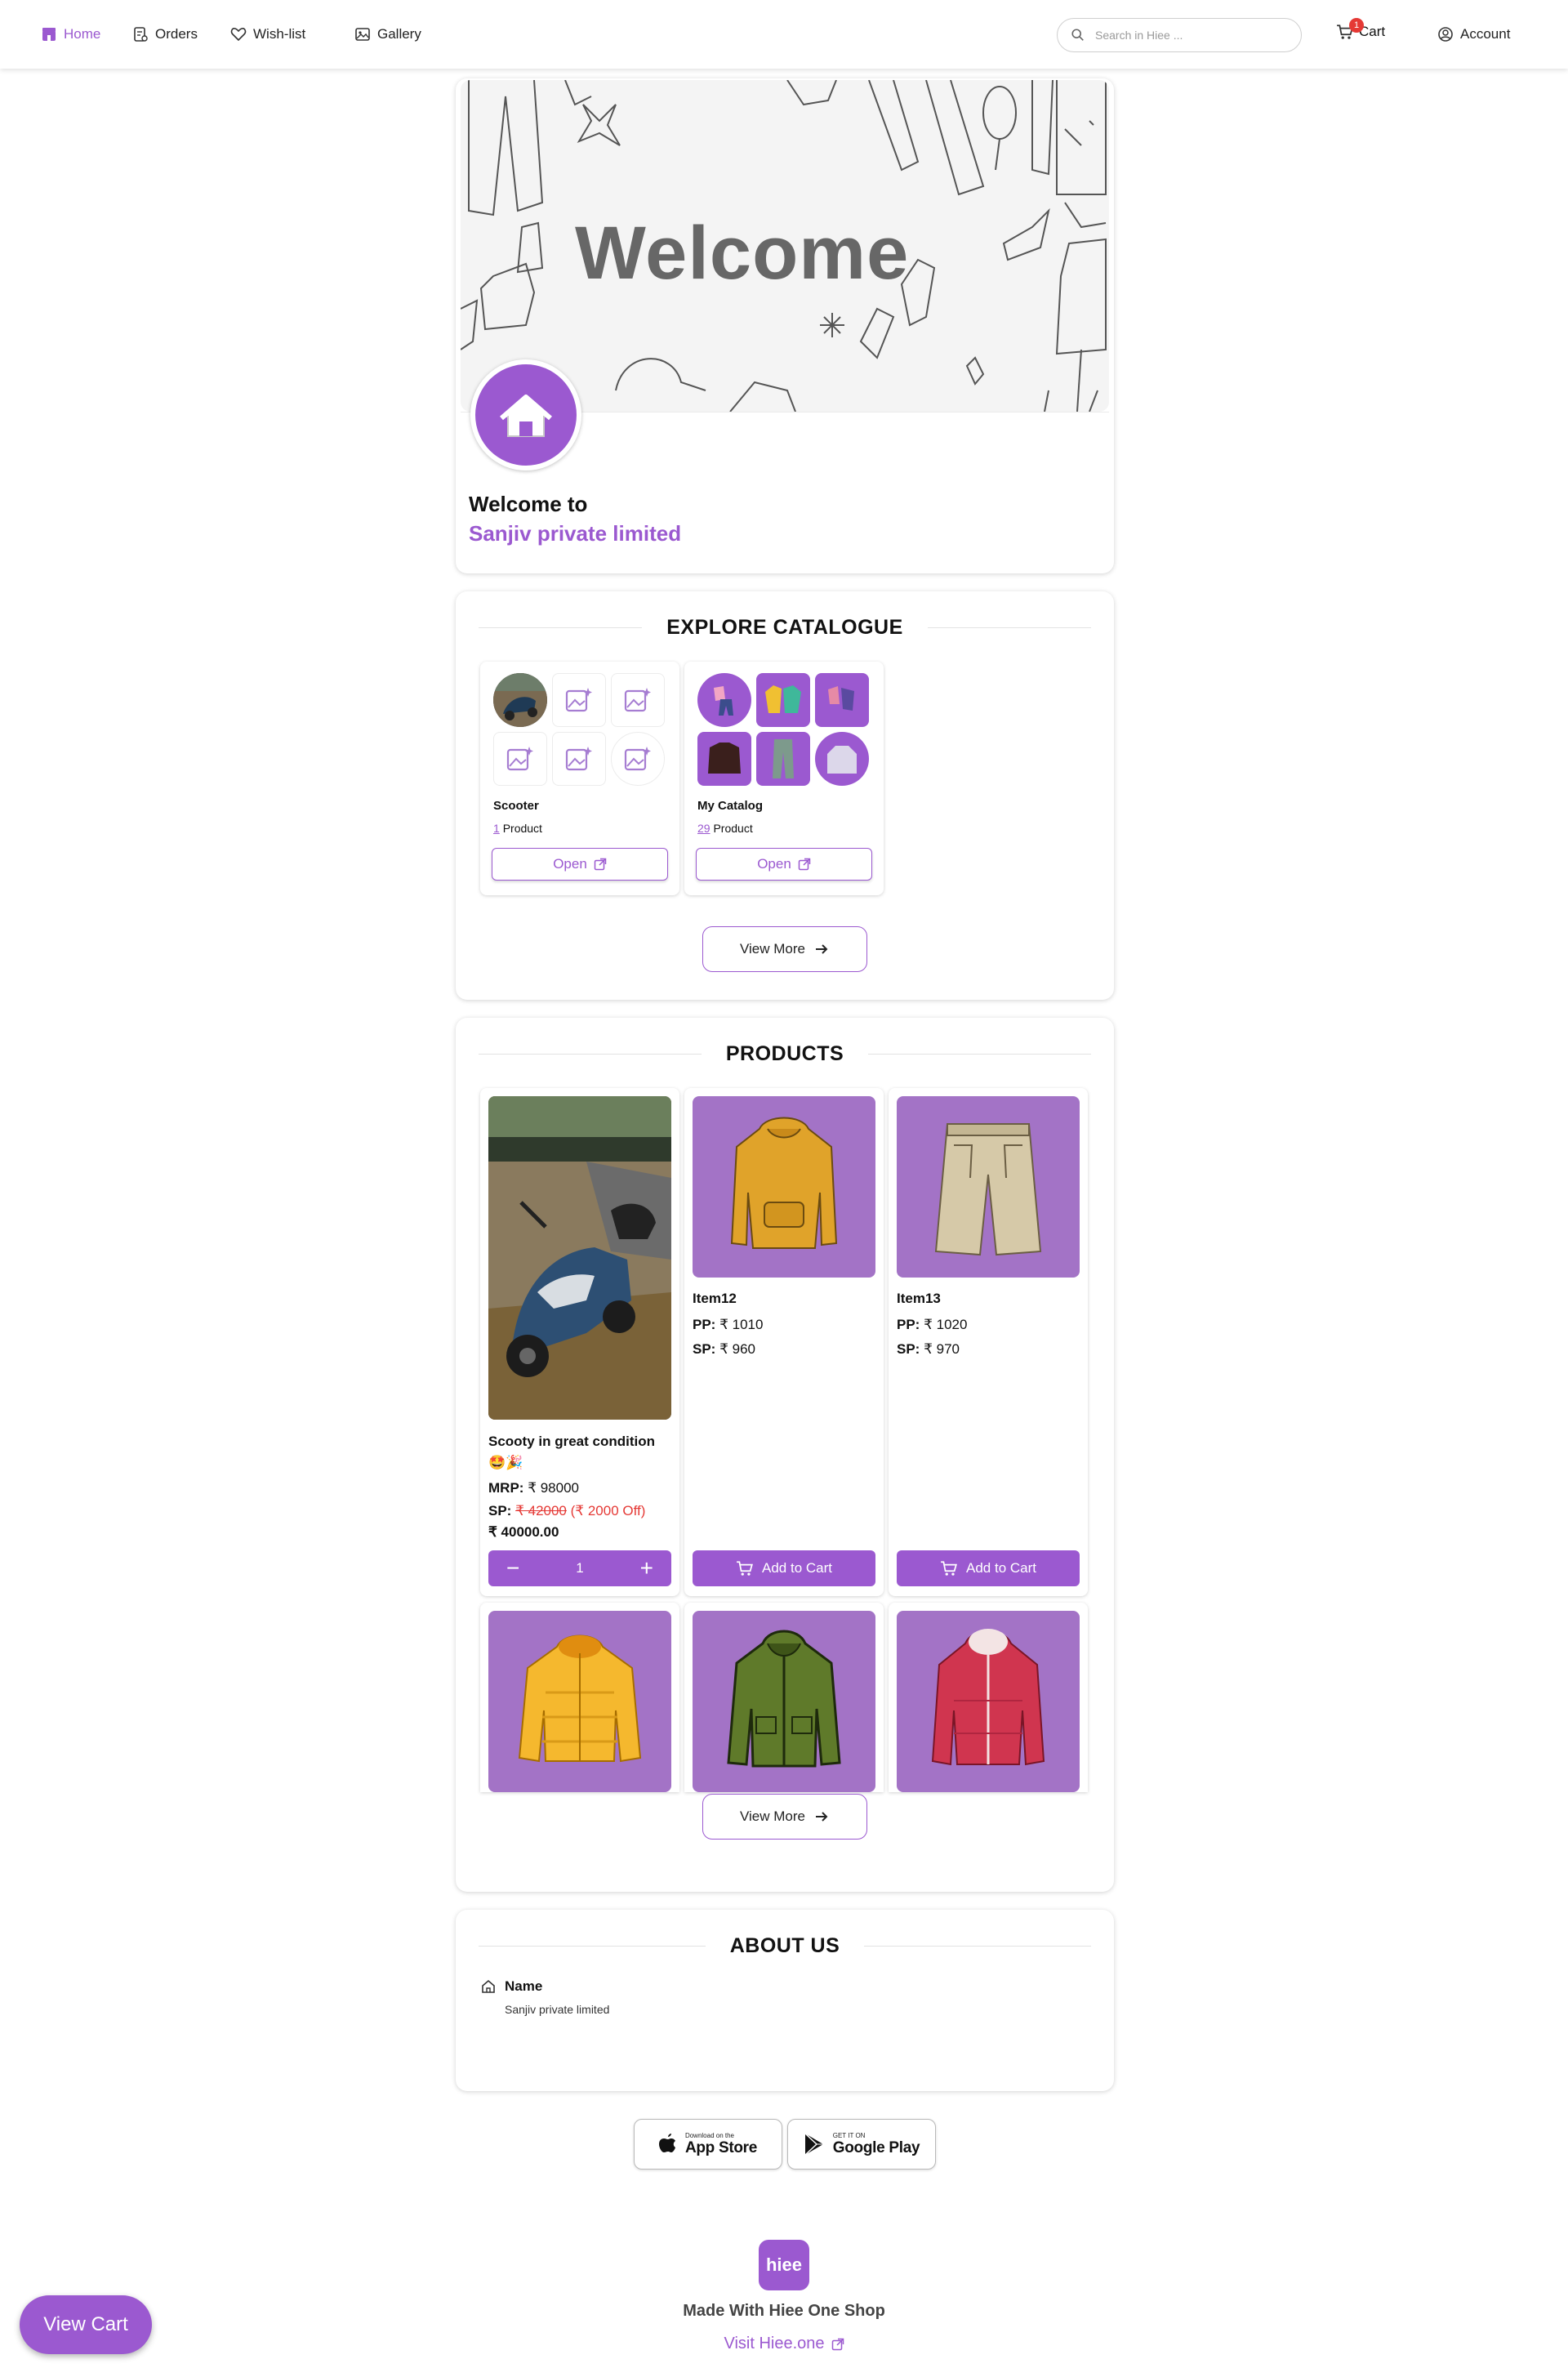  I want to click on pp-label: PP:, so click(704, 1324).